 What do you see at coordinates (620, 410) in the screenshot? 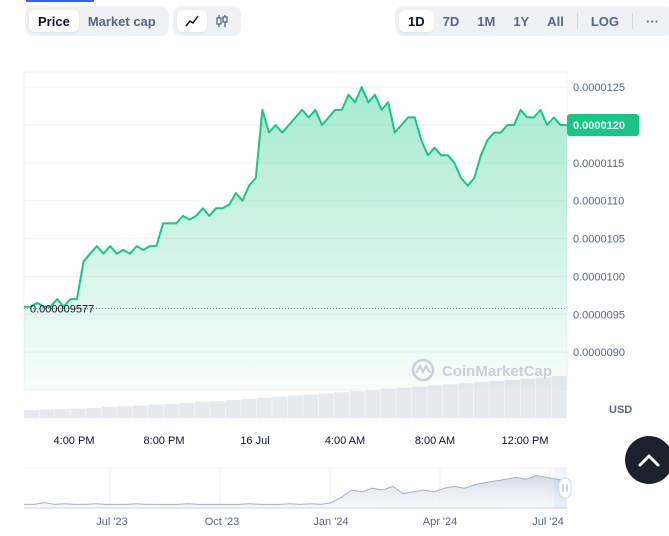
I see `currency-label: USD` at bounding box center [620, 410].